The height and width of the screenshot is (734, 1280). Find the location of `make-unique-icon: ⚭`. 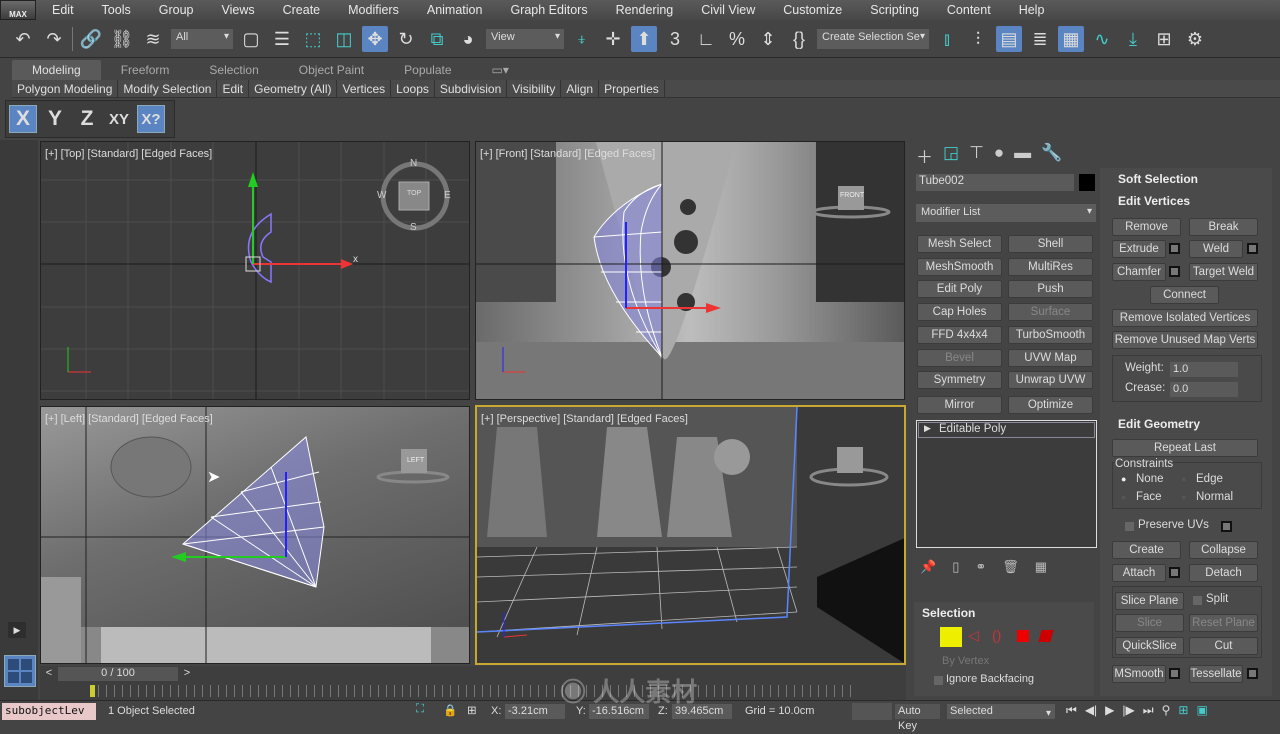

make-unique-icon: ⚭ is located at coordinates (980, 567).